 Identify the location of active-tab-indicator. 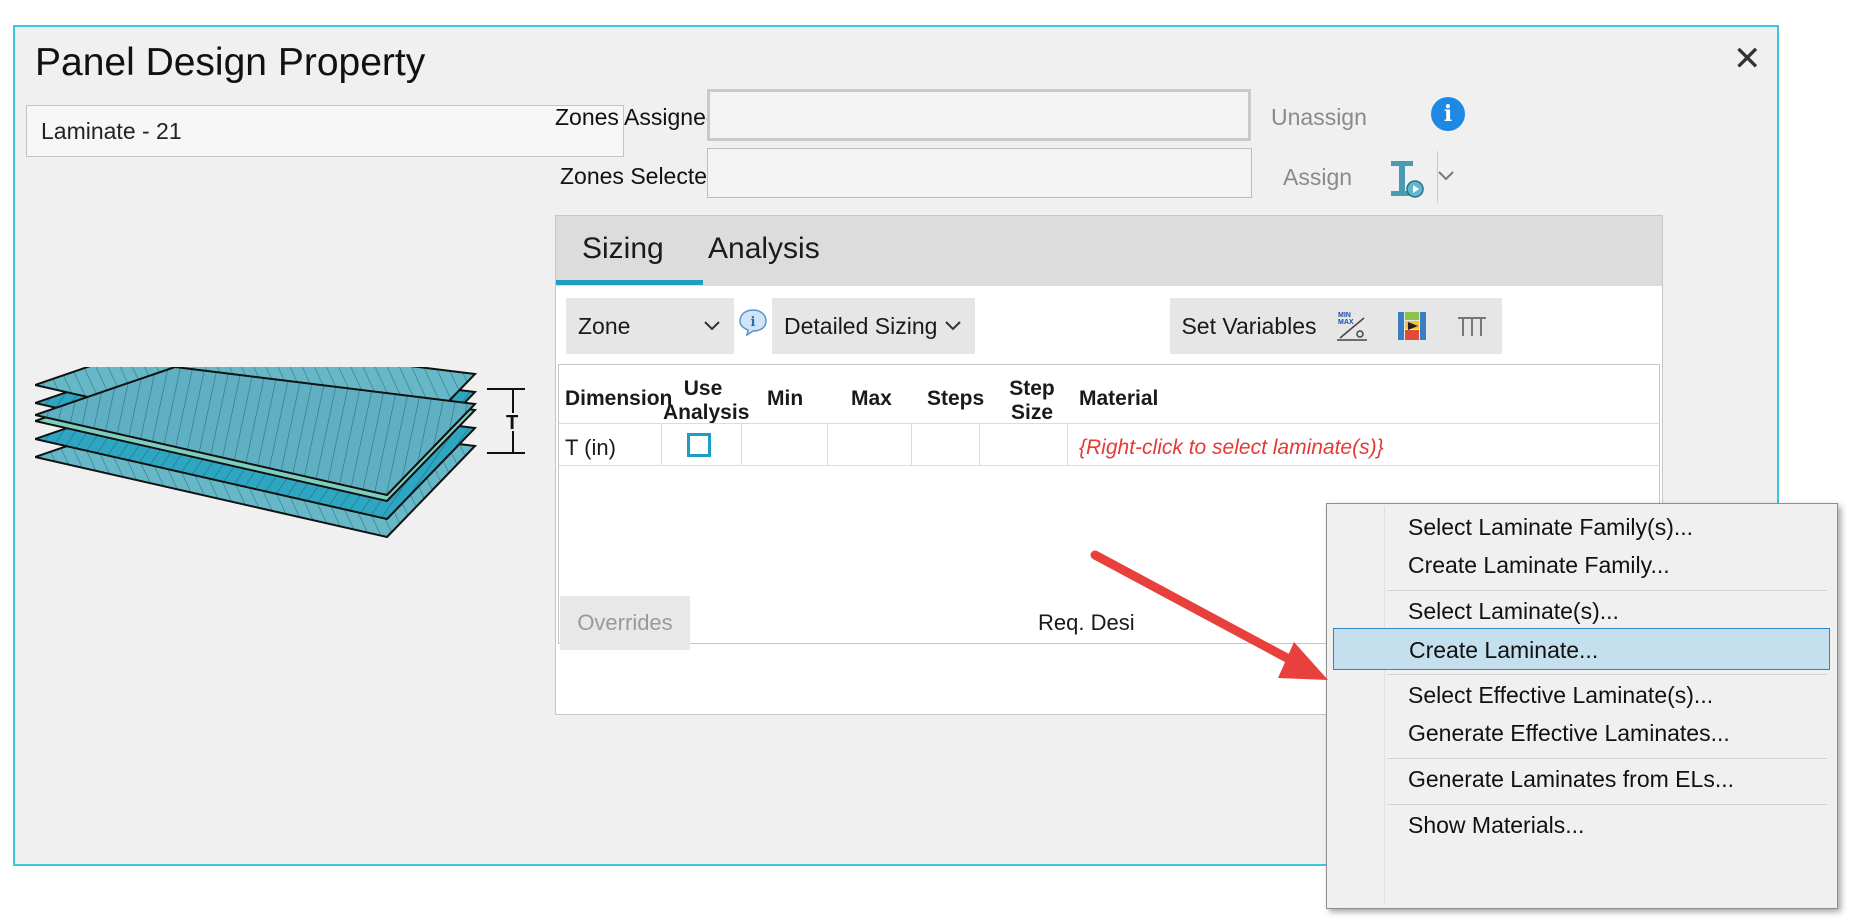
(629, 282).